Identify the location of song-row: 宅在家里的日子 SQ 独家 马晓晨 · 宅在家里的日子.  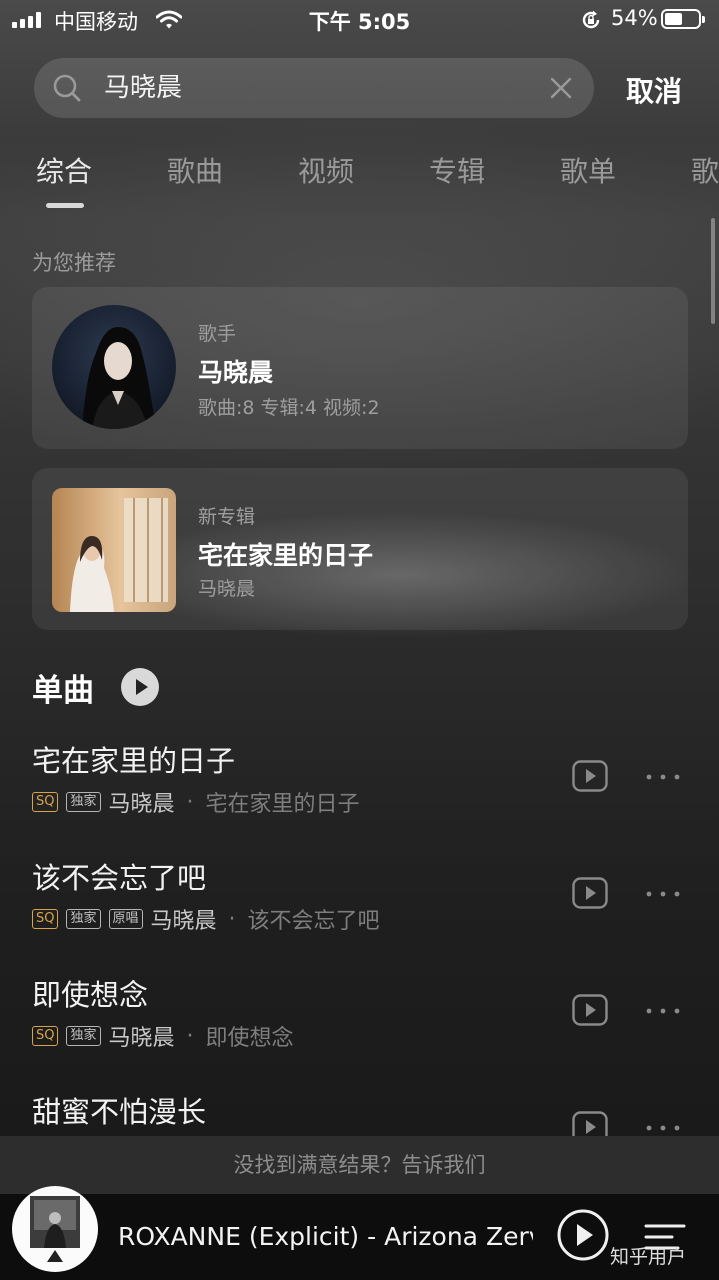
(359, 796).